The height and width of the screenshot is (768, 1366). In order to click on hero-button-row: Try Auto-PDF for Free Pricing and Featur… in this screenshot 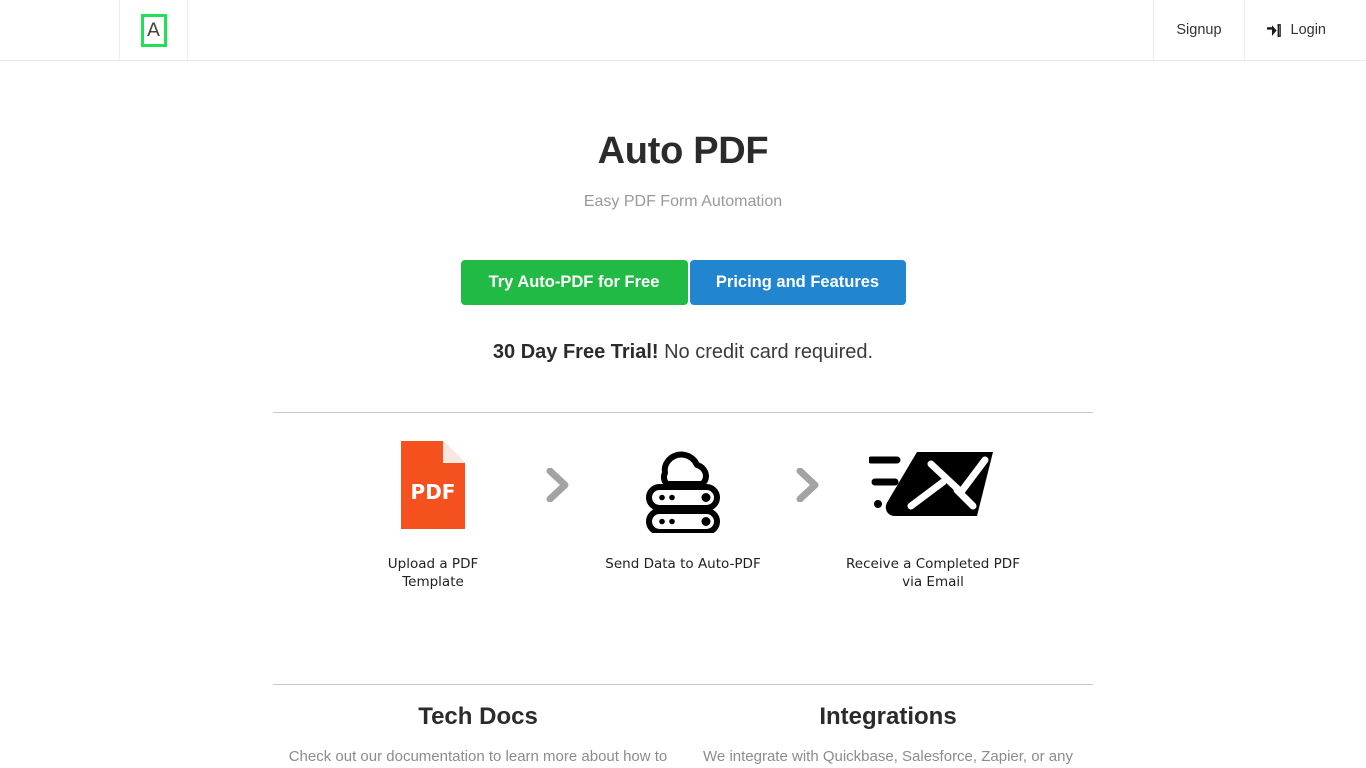, I will do `click(683, 282)`.